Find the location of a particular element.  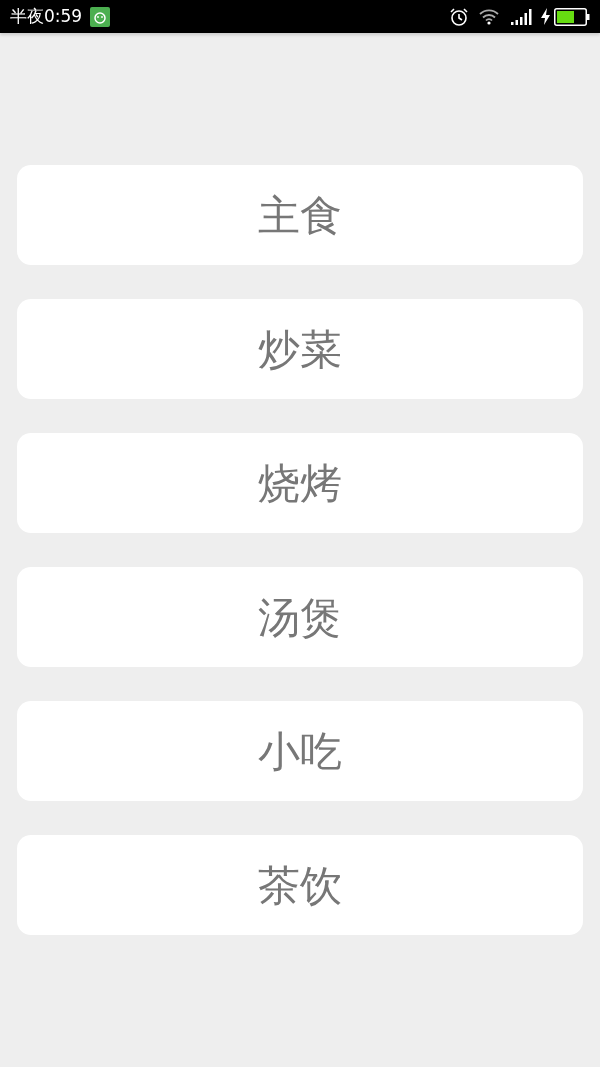

menu-item: 小吃 is located at coordinates (300, 751).